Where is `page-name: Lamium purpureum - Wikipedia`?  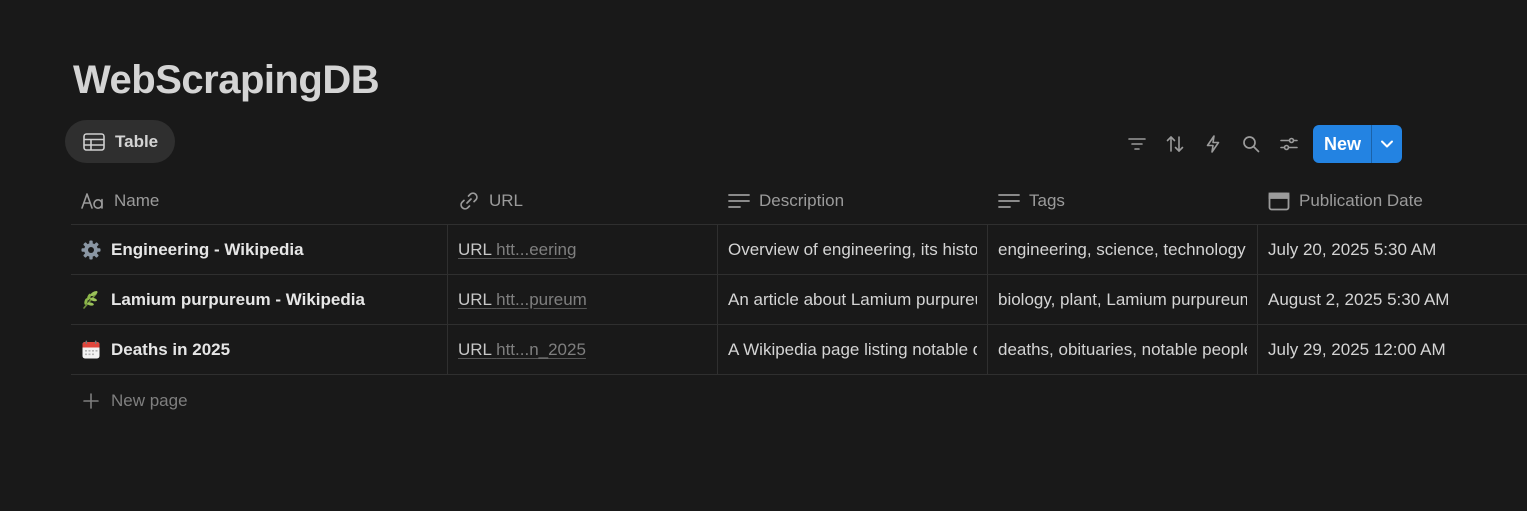
page-name: Lamium purpureum - Wikipedia is located at coordinates (238, 299).